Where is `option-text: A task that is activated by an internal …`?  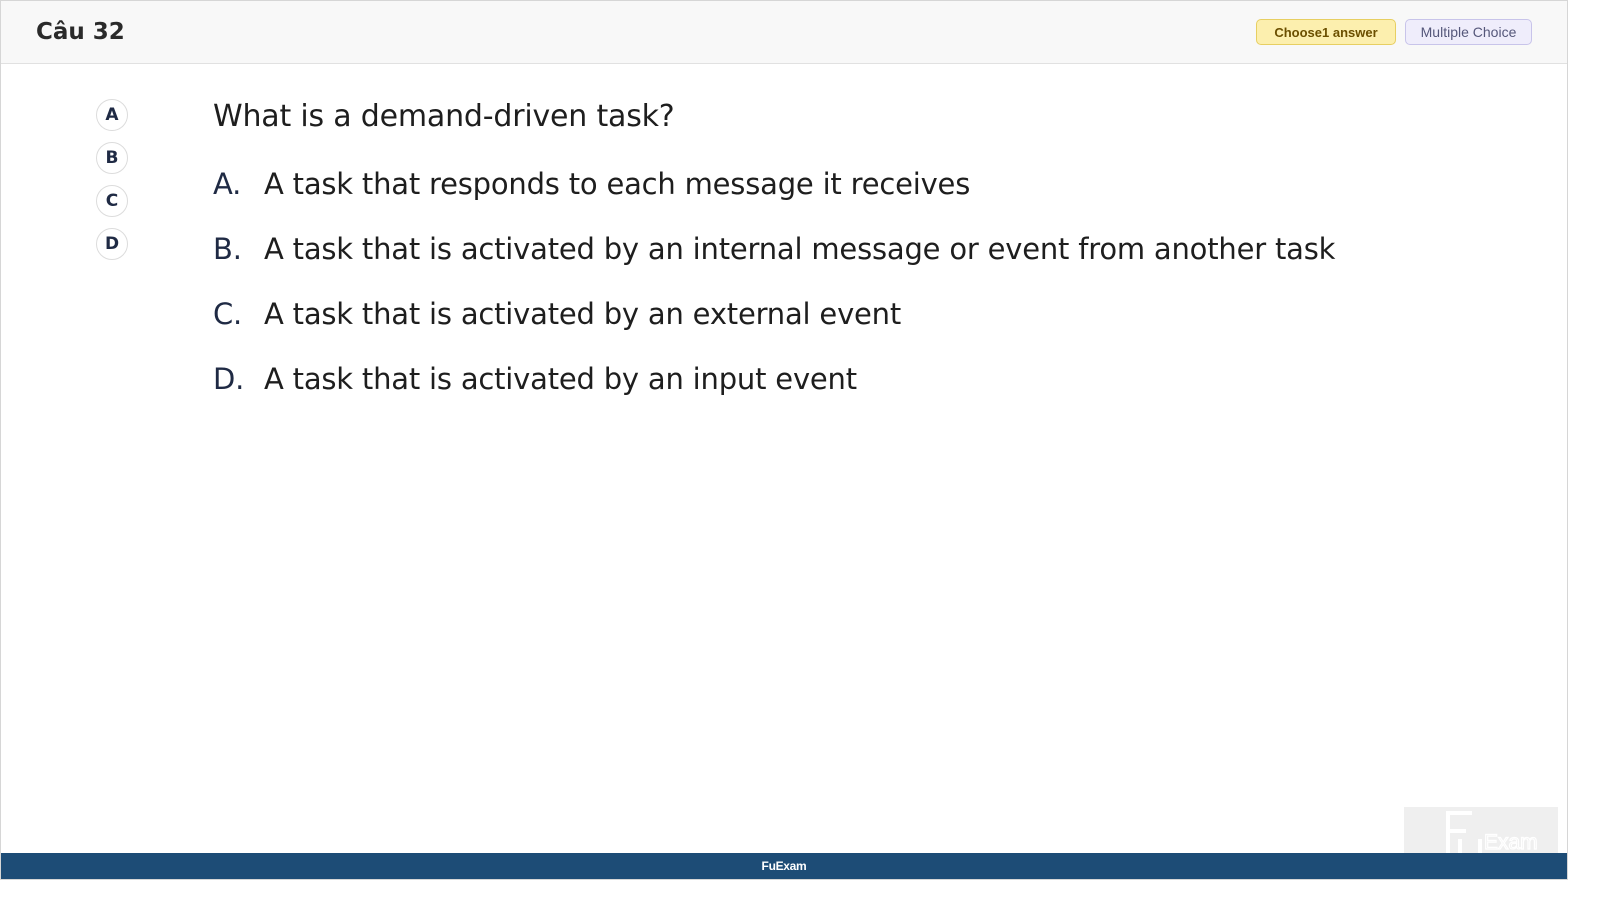 option-text: A task that is activated by an internal … is located at coordinates (800, 249).